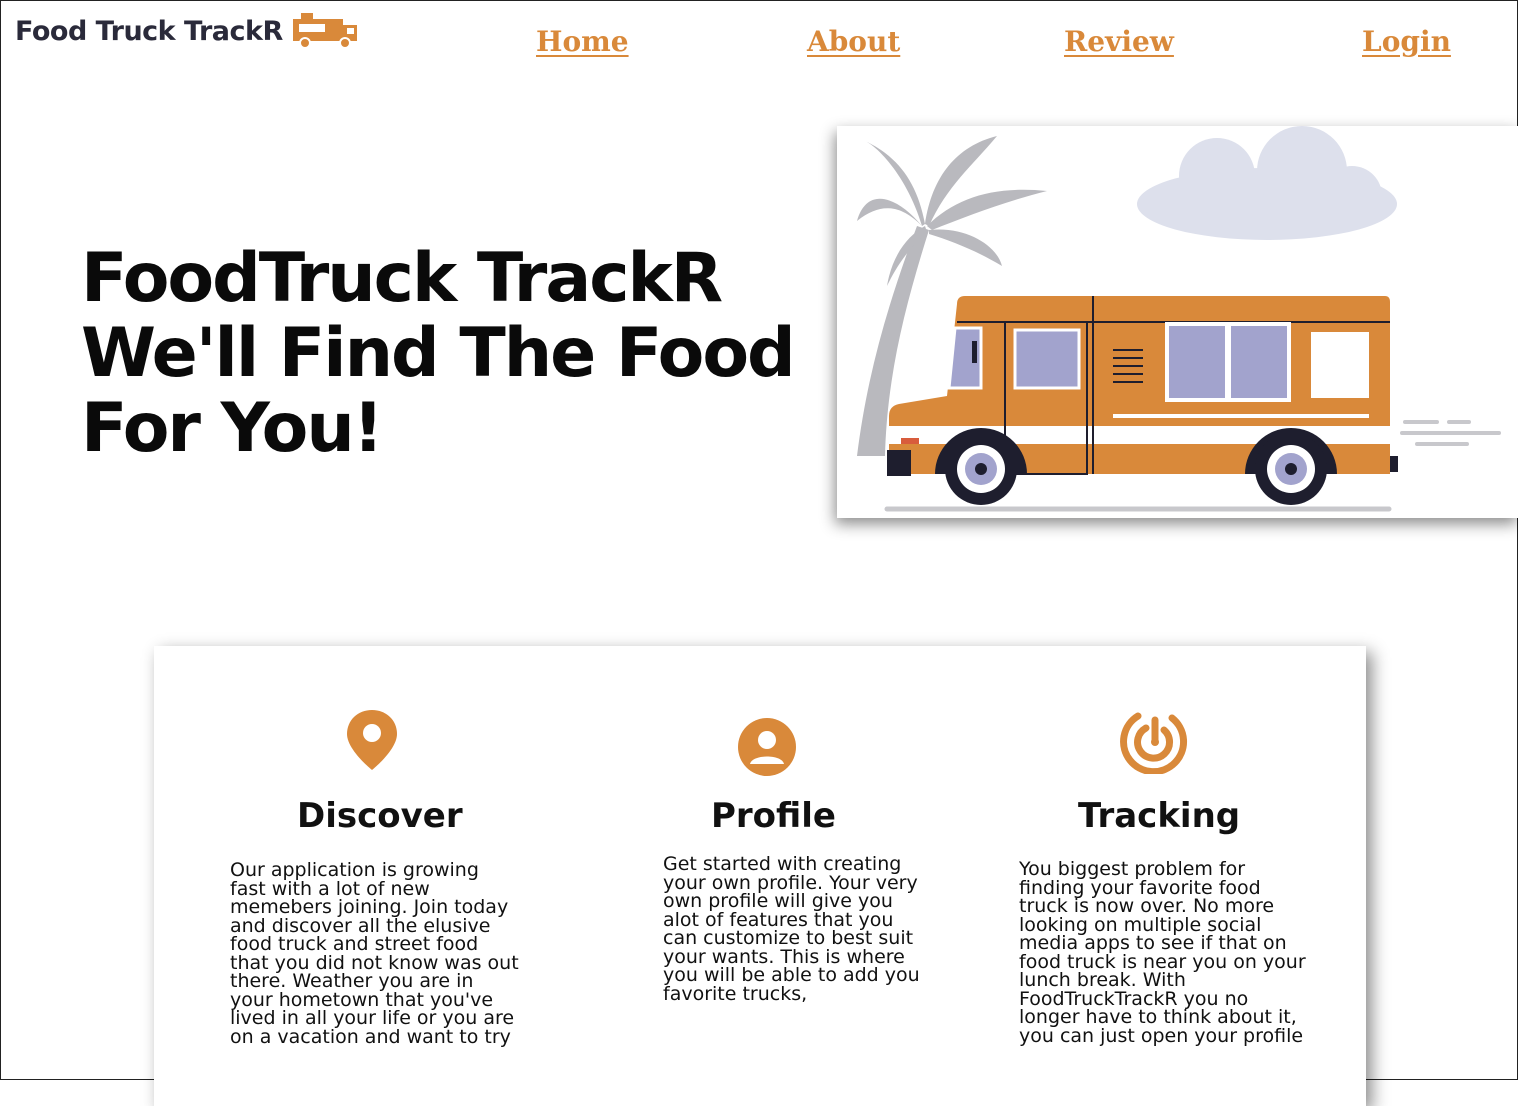 The width and height of the screenshot is (1518, 1106). What do you see at coordinates (582, 41) in the screenshot?
I see `nav-home: Home` at bounding box center [582, 41].